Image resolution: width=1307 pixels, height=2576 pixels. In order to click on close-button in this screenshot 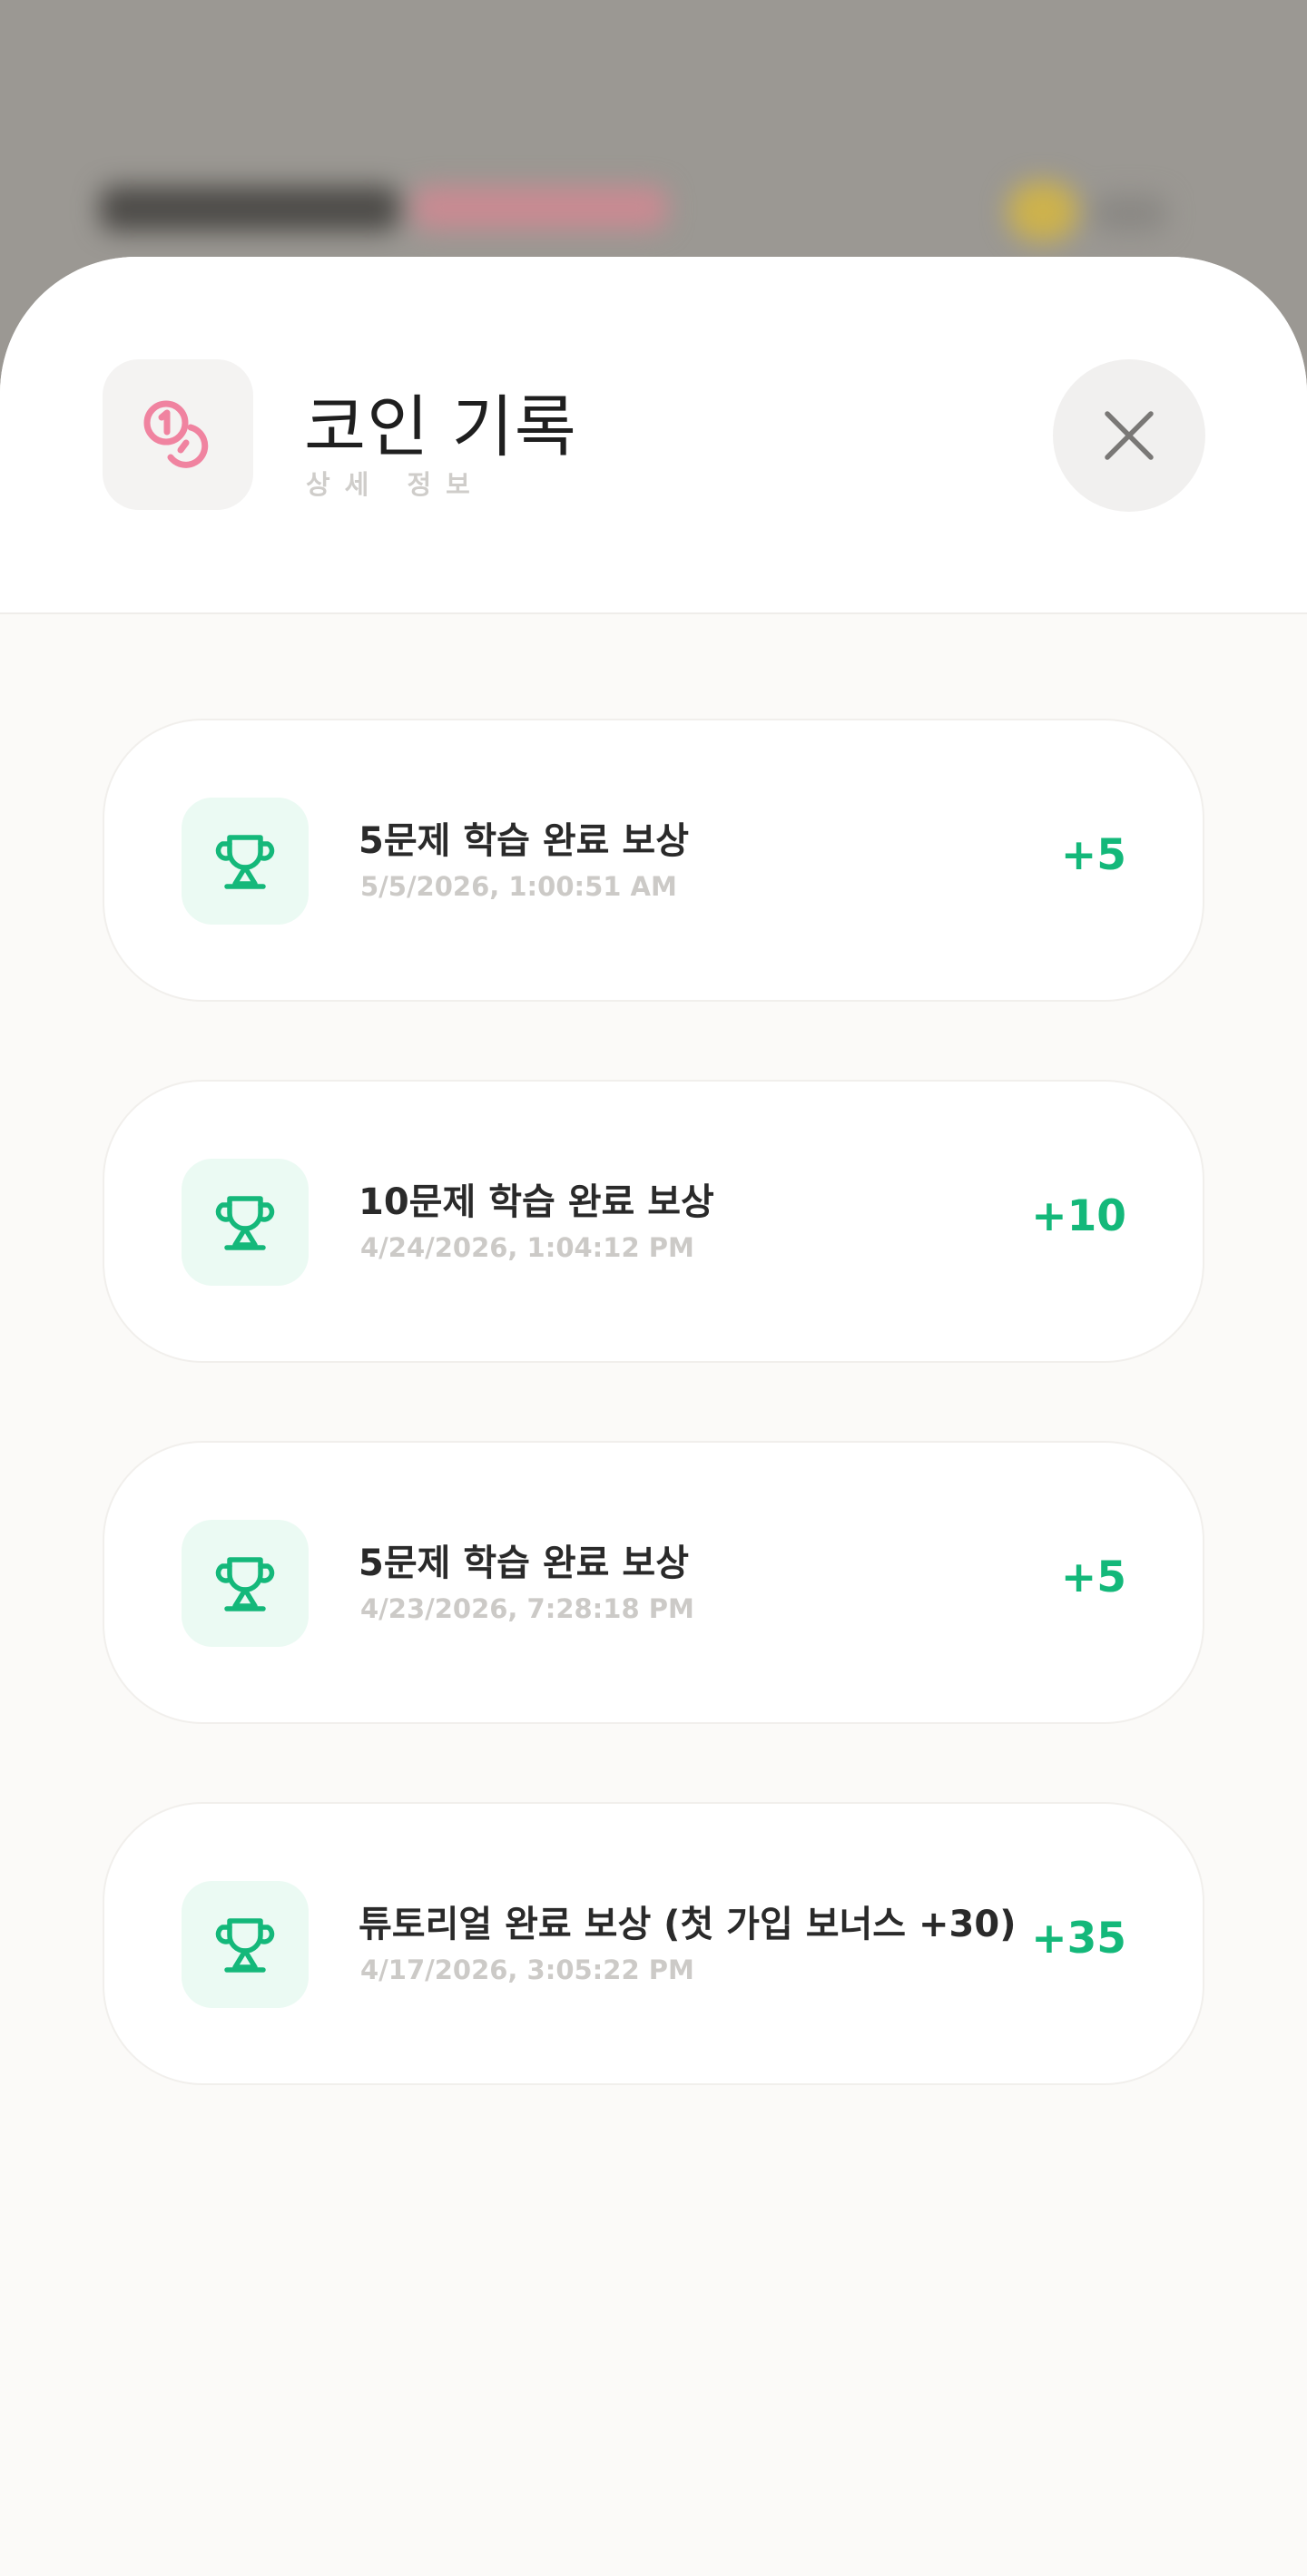, I will do `click(1129, 435)`.